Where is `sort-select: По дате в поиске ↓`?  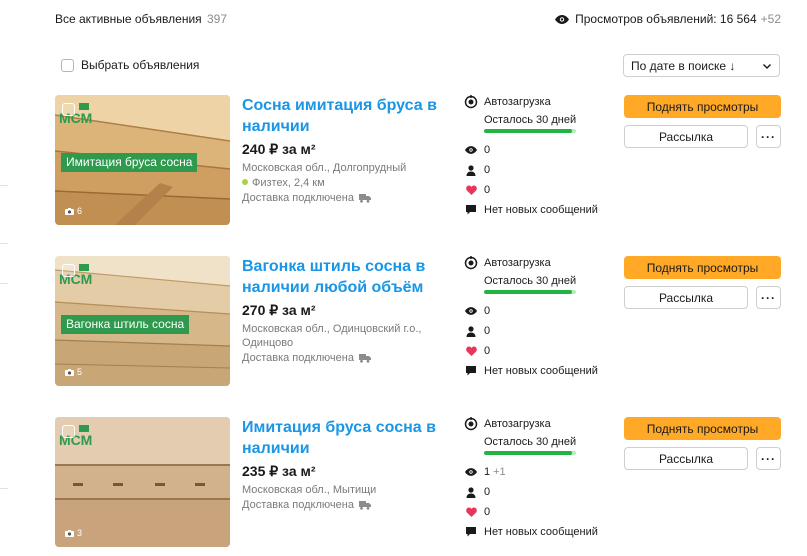 sort-select: По дате в поиске ↓ is located at coordinates (701, 65).